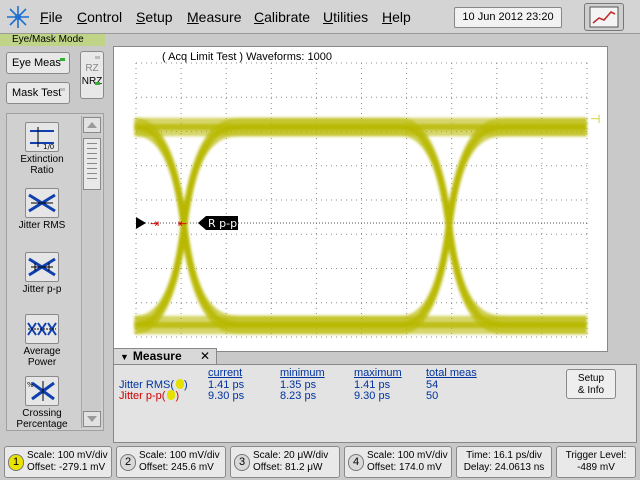 This screenshot has width=640, height=480. What do you see at coordinates (298, 396) in the screenshot?
I see `jitter-pp-minimum: 8.23 ps` at bounding box center [298, 396].